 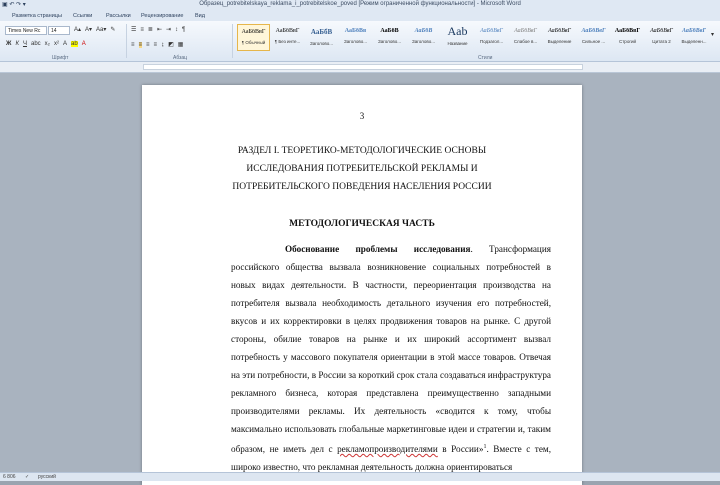 I want to click on style-preview: Aab, so click(x=457, y=31).